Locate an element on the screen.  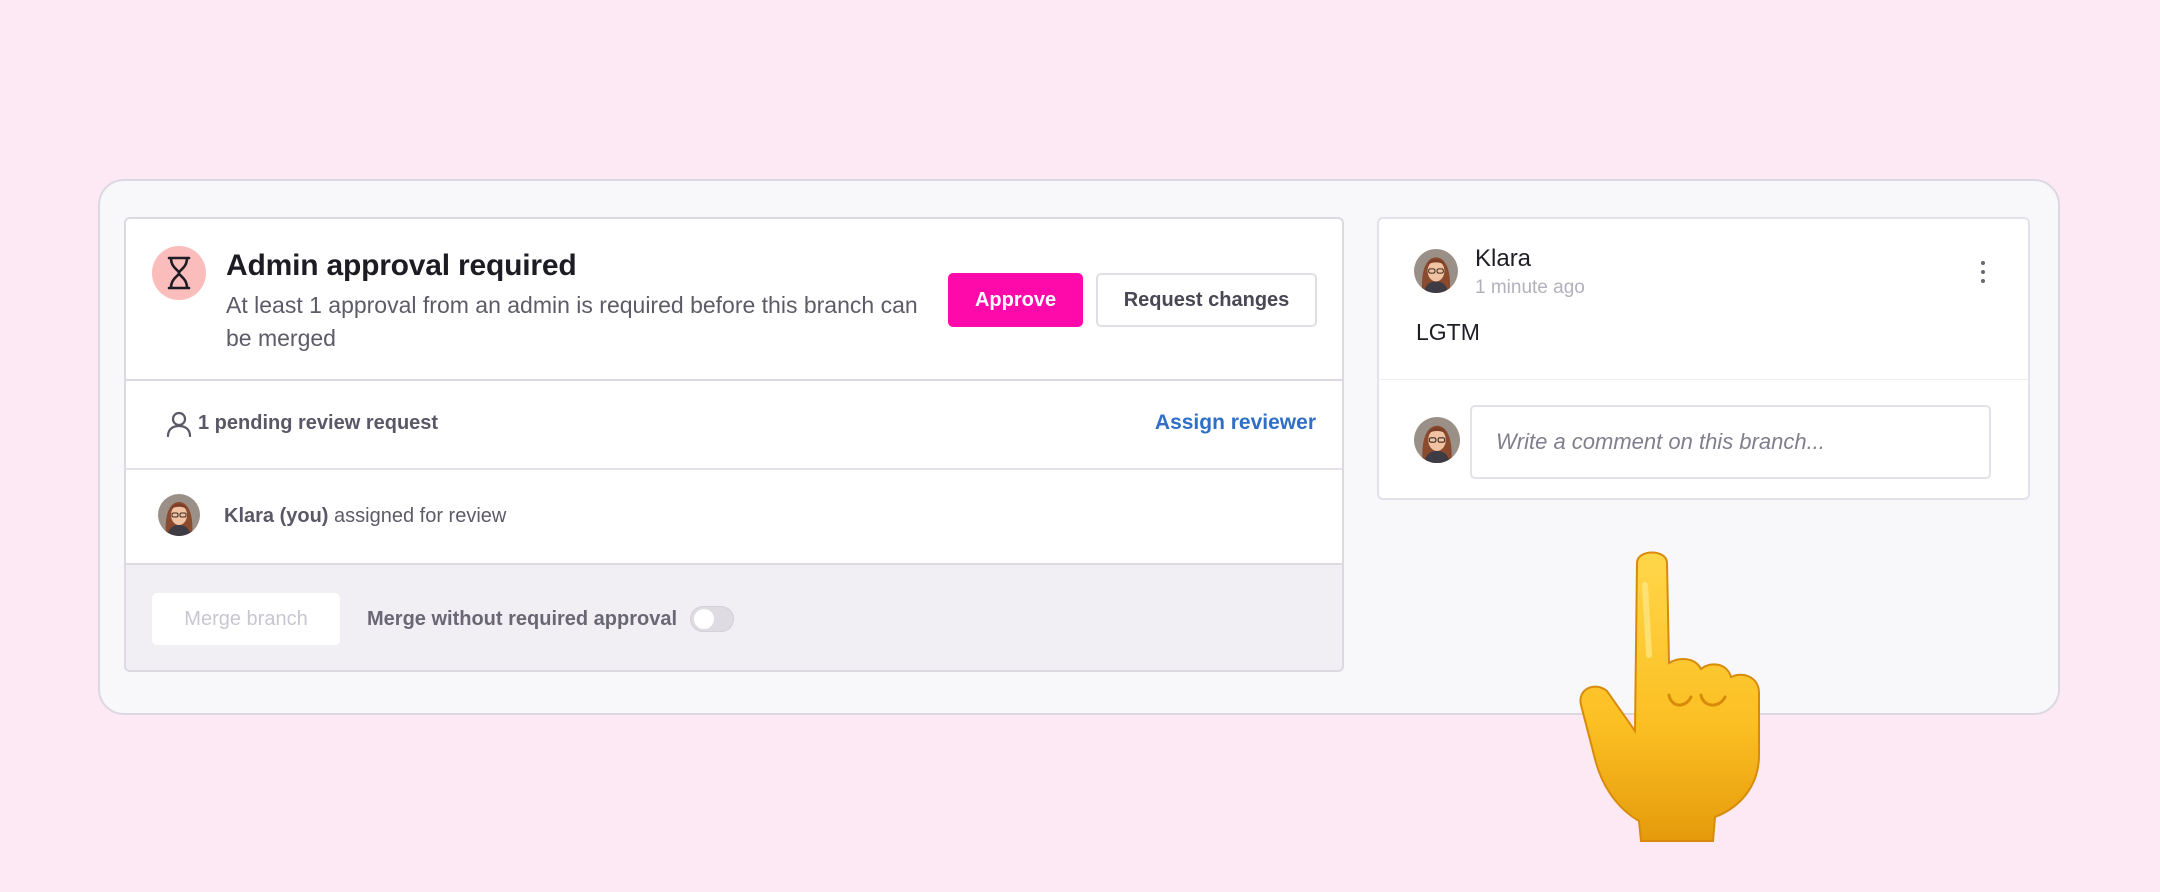
request-changes-button: Request changes is located at coordinates (1206, 300).